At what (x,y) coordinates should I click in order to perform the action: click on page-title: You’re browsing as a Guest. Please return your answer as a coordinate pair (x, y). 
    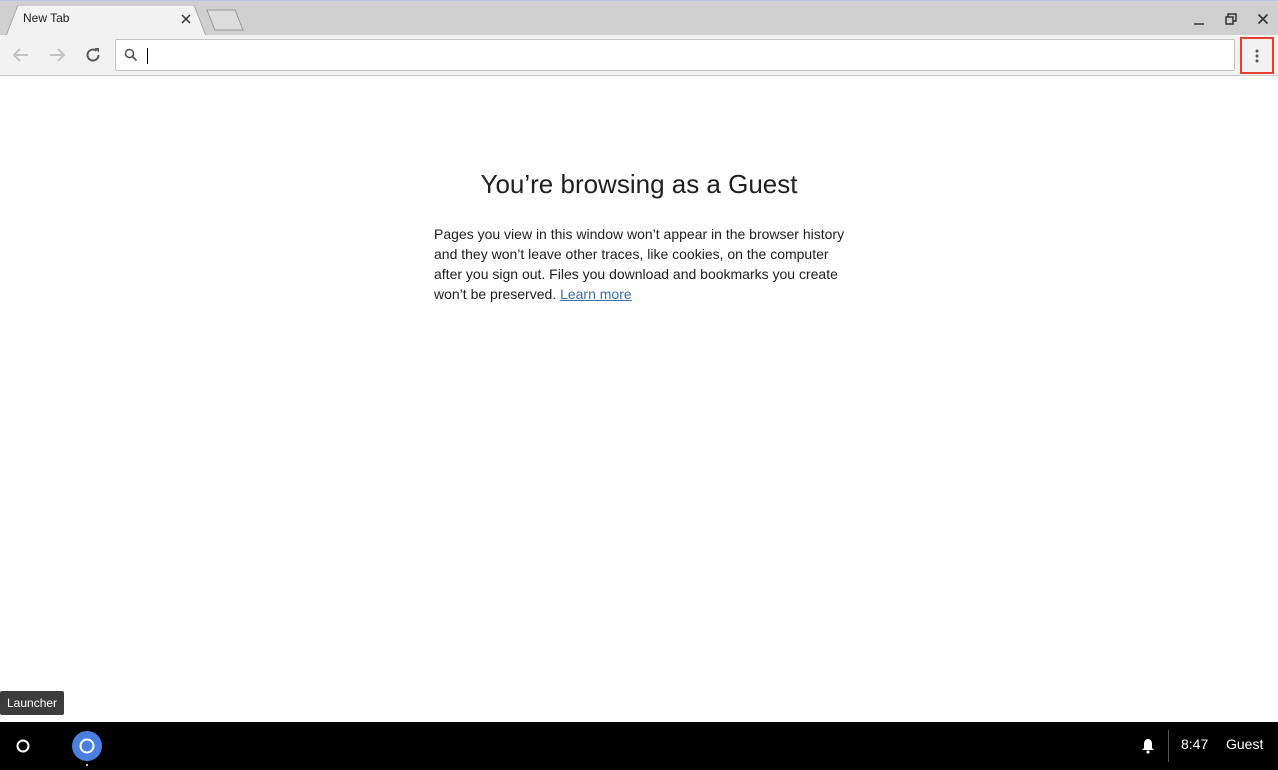
    Looking at the image, I should click on (639, 184).